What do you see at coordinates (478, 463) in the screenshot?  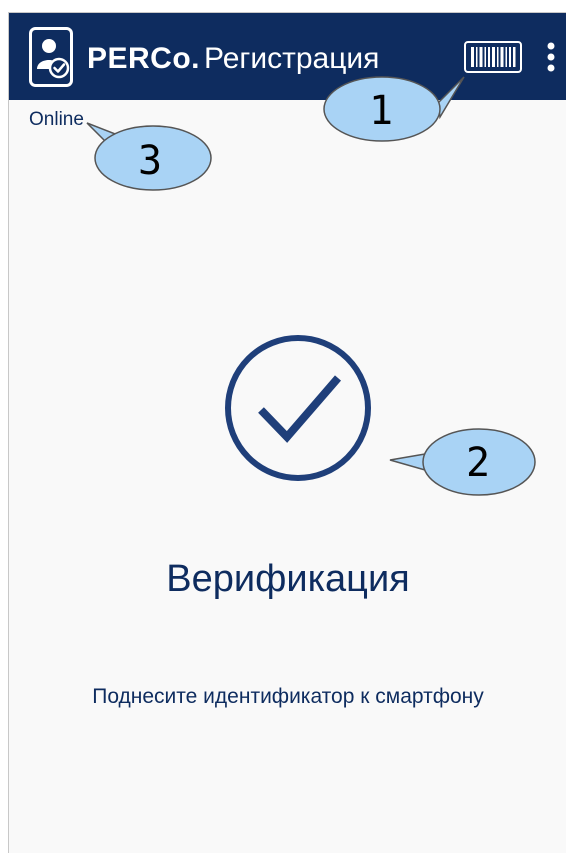 I see `callout-2-number: 2` at bounding box center [478, 463].